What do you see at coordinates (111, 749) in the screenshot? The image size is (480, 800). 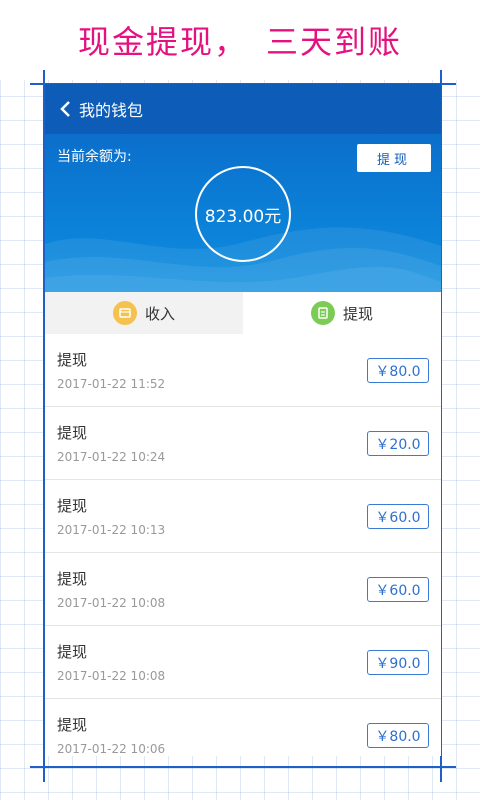 I see `record-time: 2017-01-22 10:06` at bounding box center [111, 749].